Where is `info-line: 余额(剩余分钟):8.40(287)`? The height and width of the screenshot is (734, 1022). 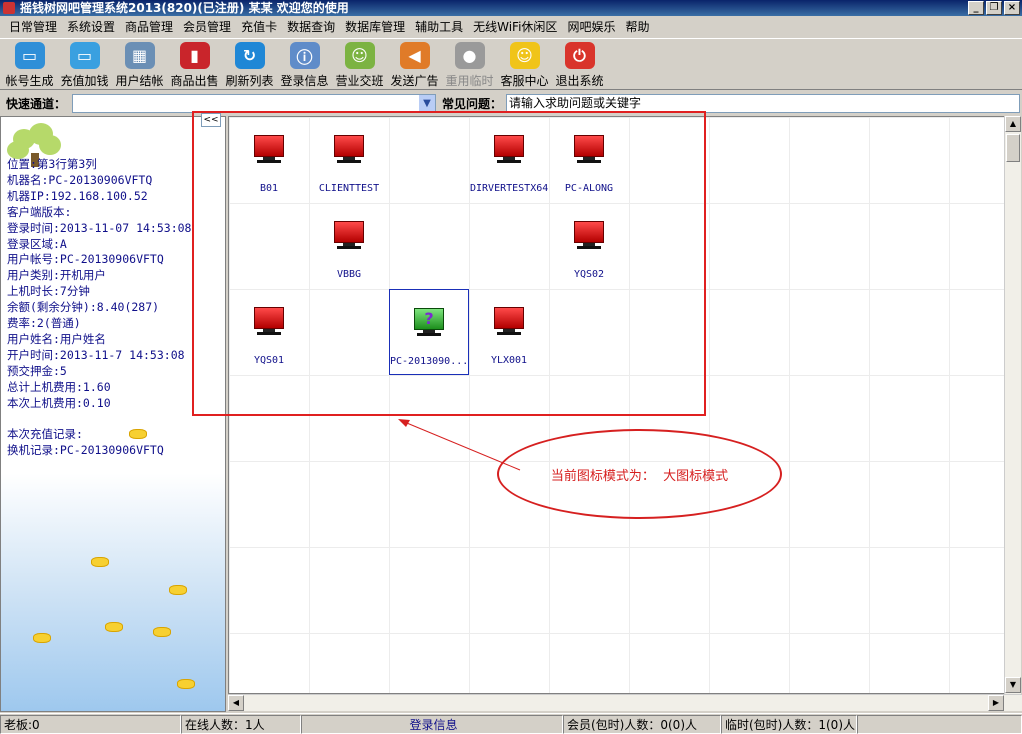 info-line: 余额(剩余分钟):8.40(287) is located at coordinates (83, 307).